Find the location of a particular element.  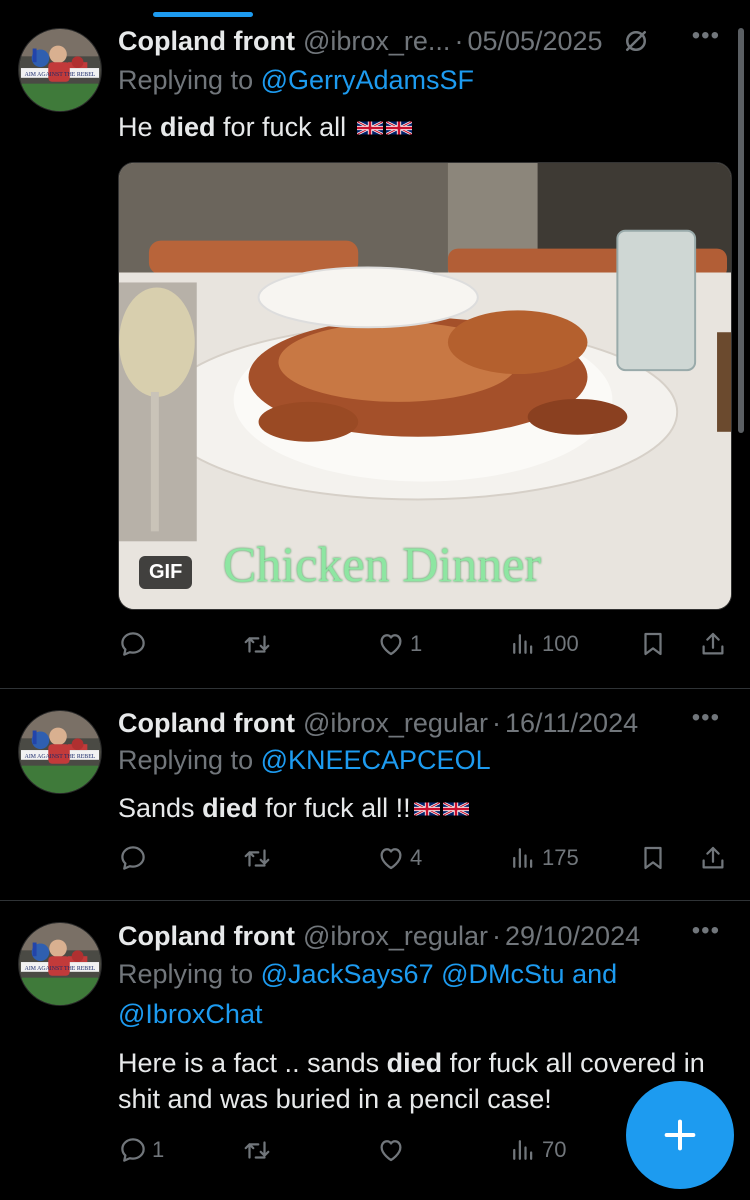

mention-link: @DMcStu is located at coordinates (502, 974).